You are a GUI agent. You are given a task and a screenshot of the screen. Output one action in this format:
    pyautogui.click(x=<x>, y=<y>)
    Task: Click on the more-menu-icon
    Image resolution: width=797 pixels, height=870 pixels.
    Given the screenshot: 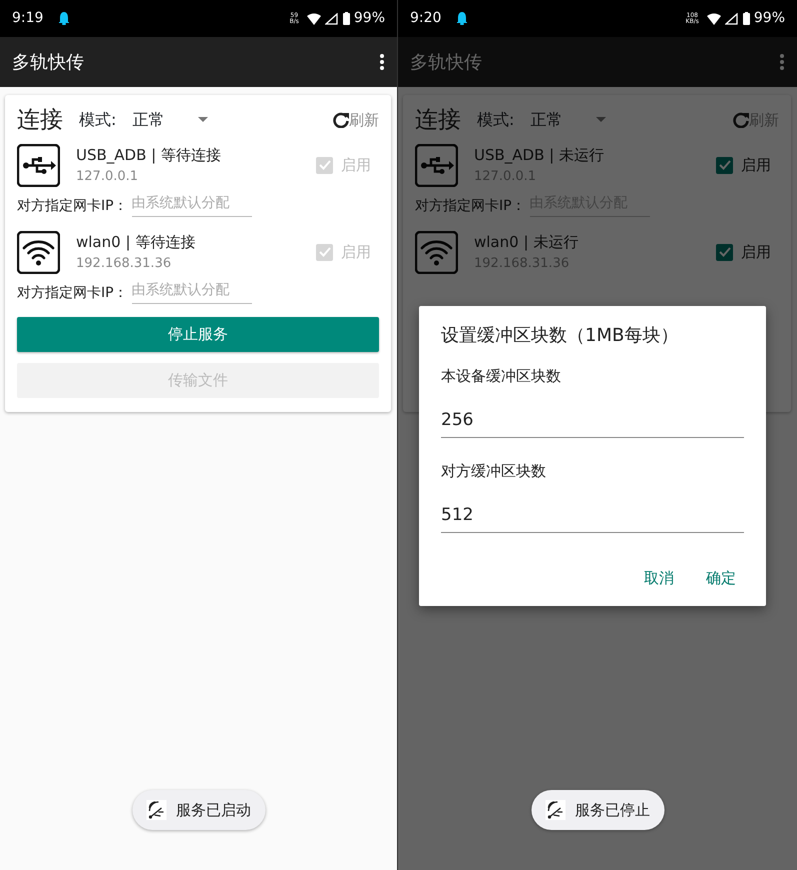 What is the action you would take?
    pyautogui.click(x=382, y=62)
    